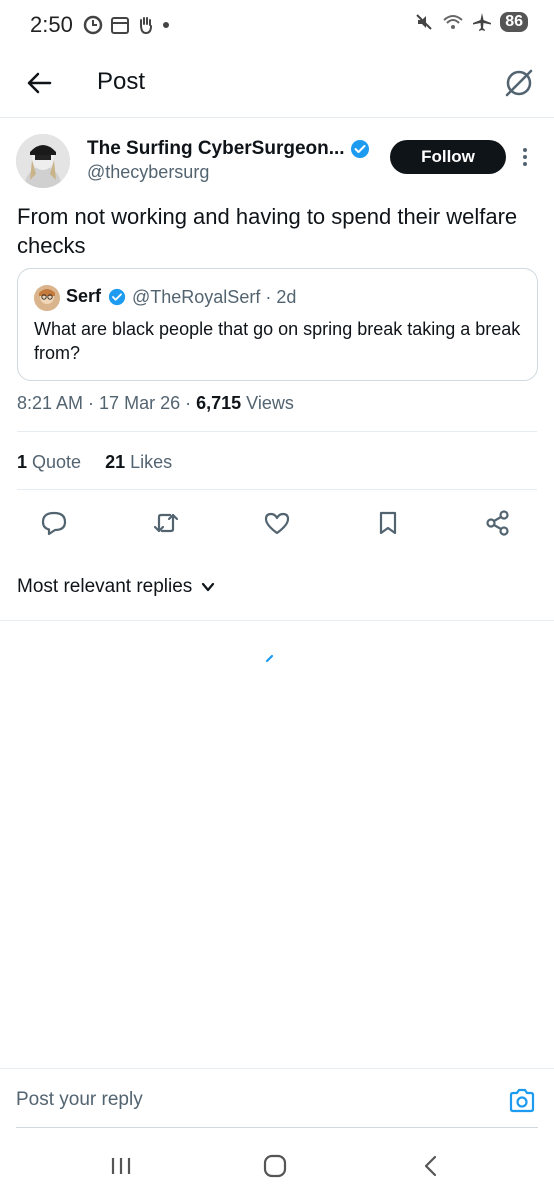 This screenshot has height=1200, width=554. Describe the element at coordinates (270, 403) in the screenshot. I see `views-label: Views` at that location.